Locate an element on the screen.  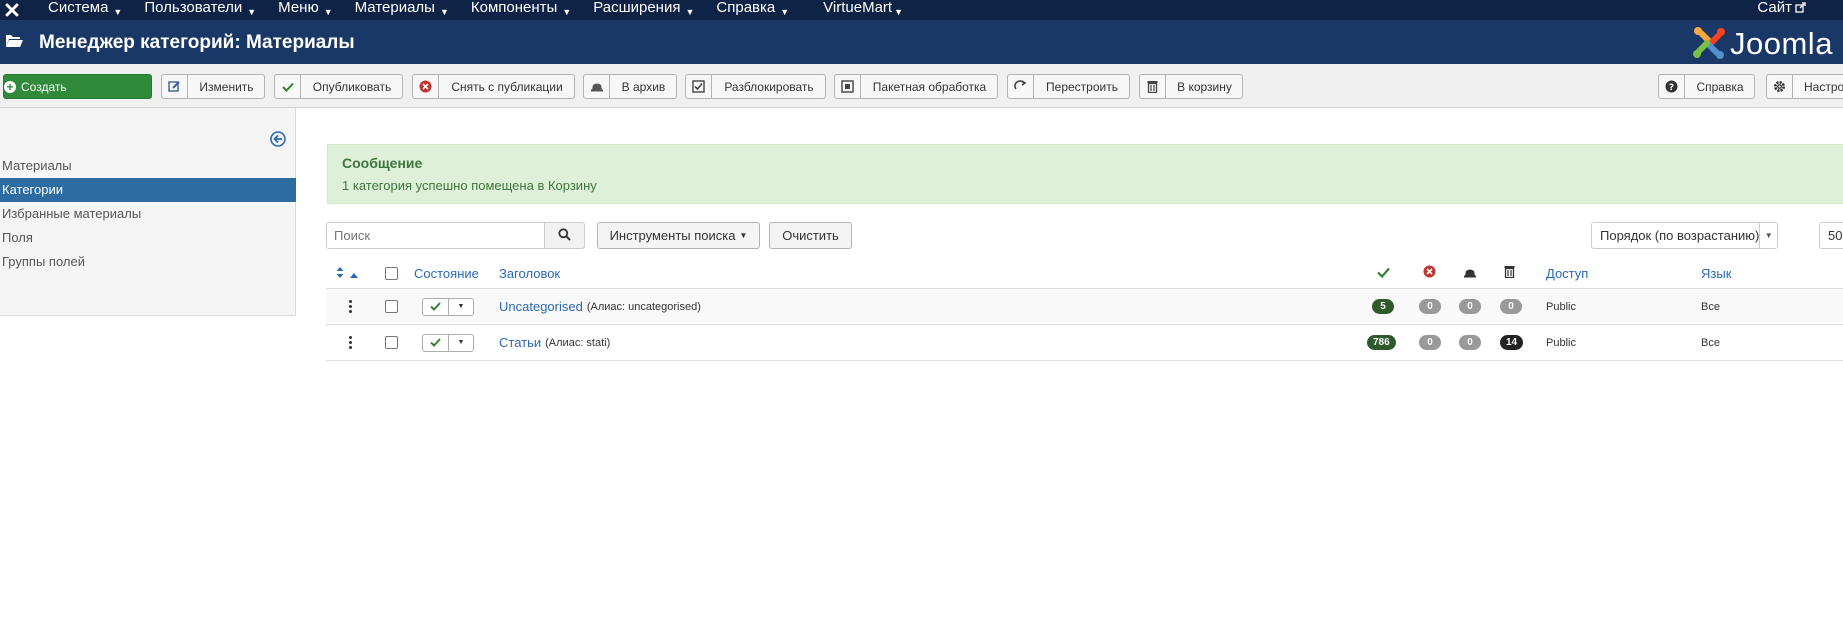
publish-button: Опубликовать is located at coordinates (338, 86).